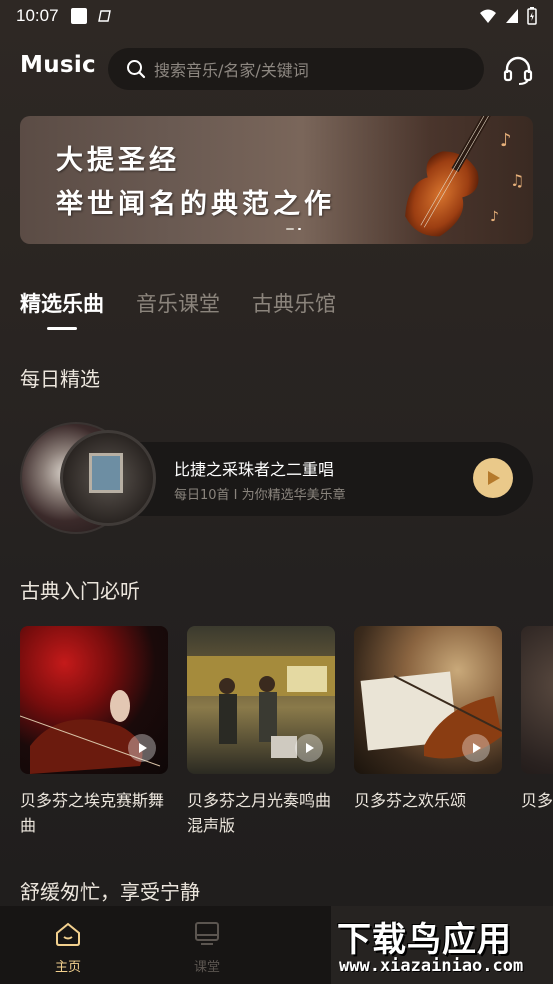  Describe the element at coordinates (254, 469) in the screenshot. I see `daily-pick-title: 比捷之采珠者之二重唱` at that location.